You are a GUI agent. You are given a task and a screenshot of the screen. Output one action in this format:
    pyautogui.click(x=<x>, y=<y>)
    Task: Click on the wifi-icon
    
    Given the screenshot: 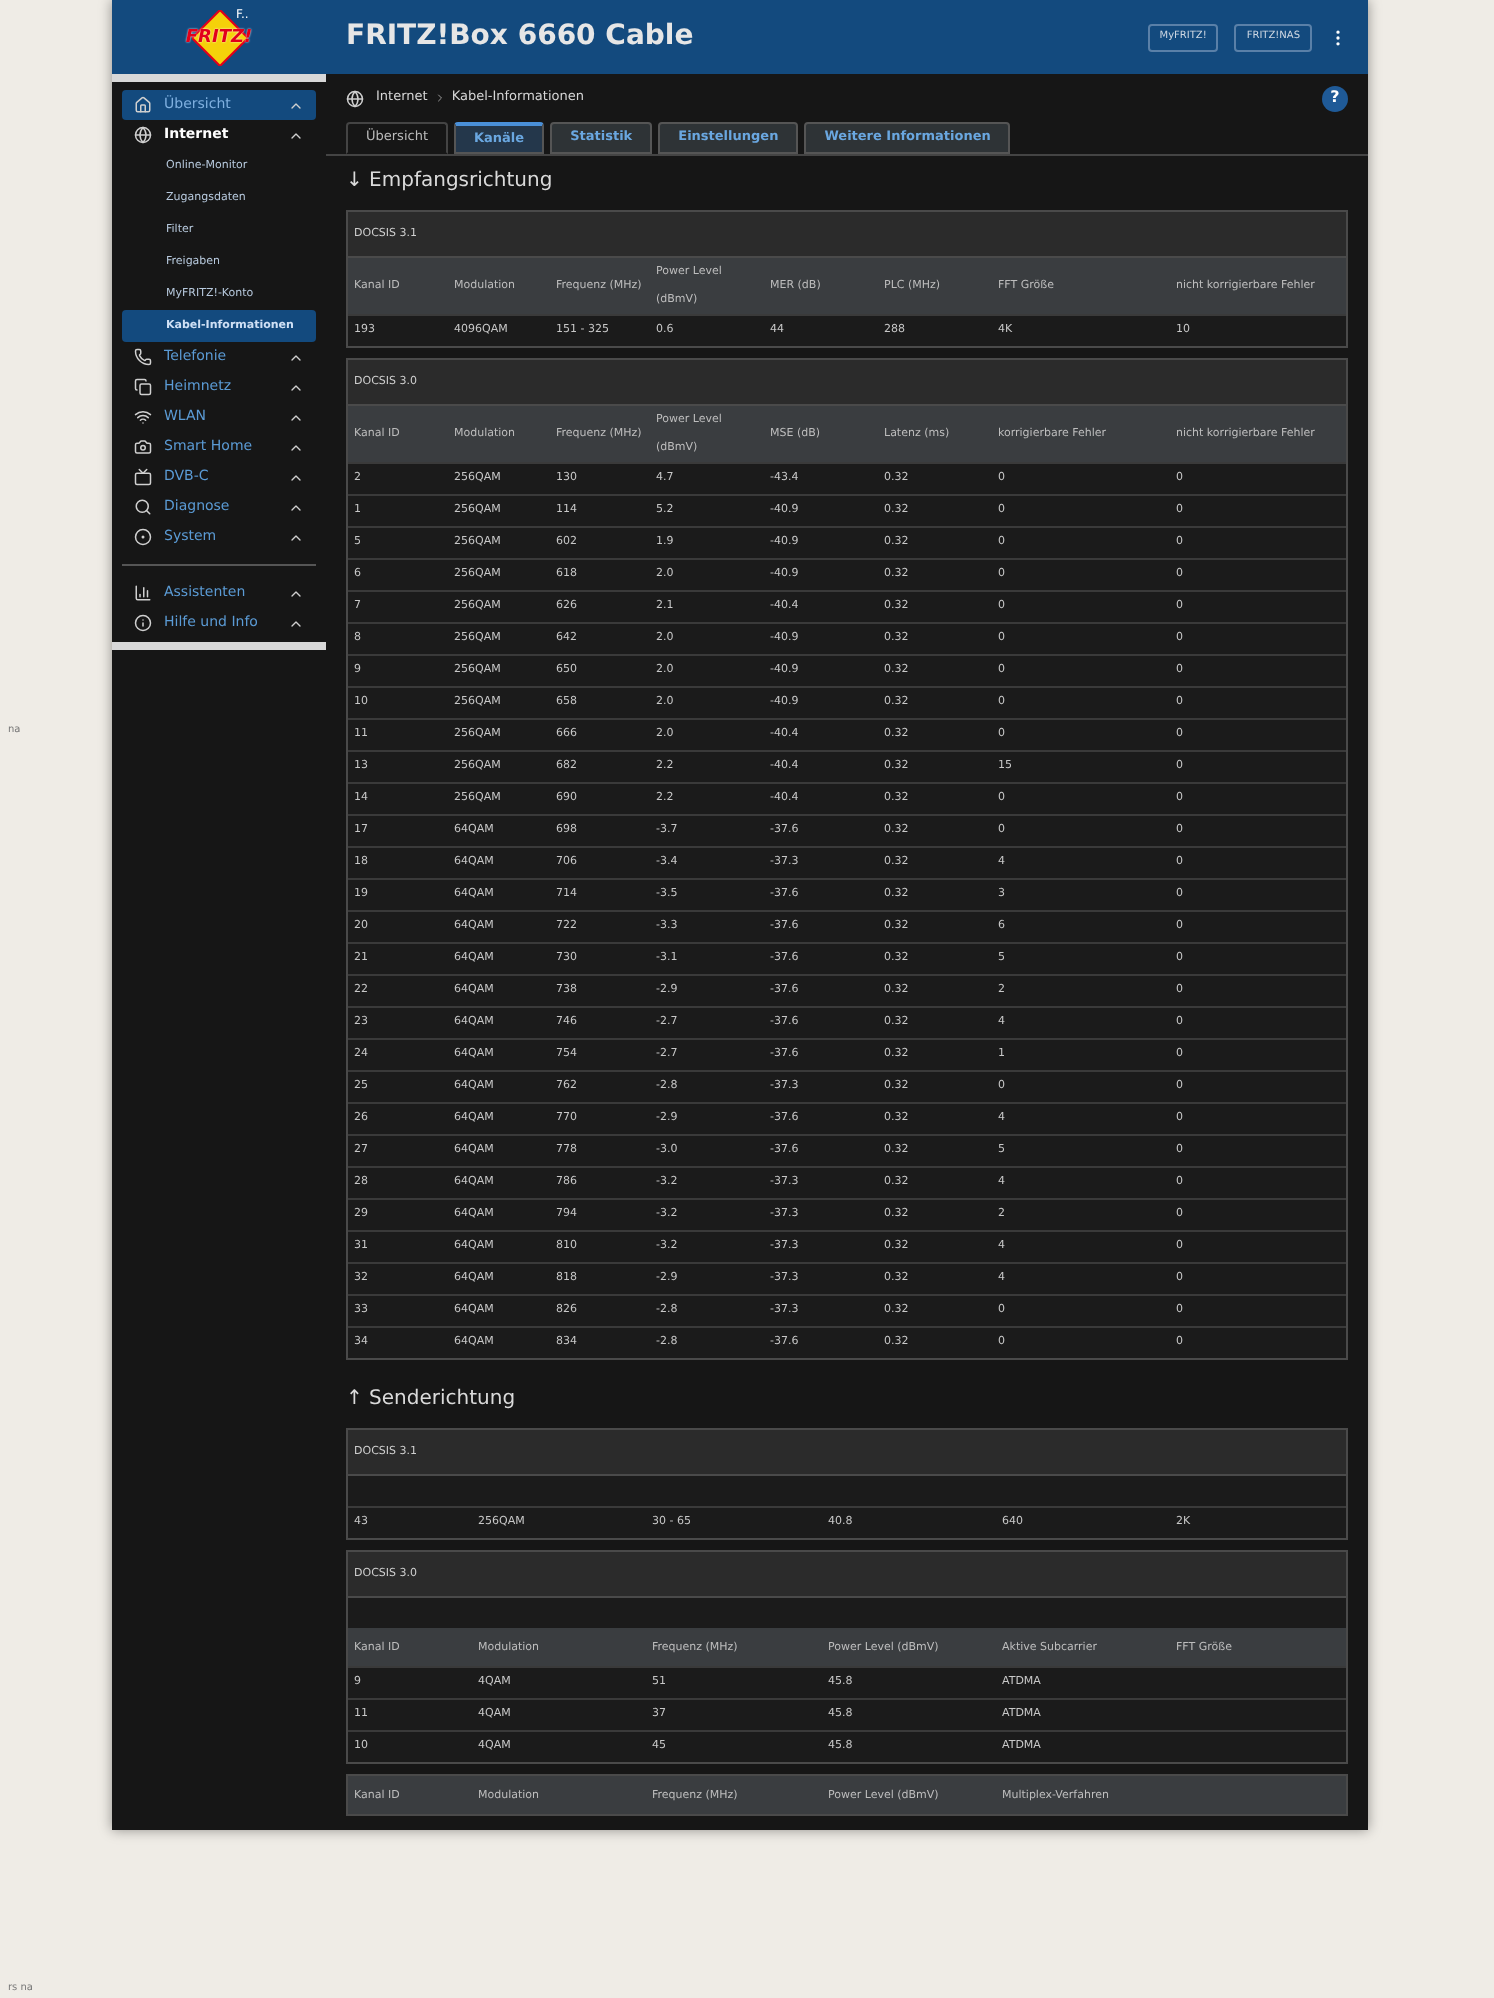 What is the action you would take?
    pyautogui.click(x=143, y=417)
    